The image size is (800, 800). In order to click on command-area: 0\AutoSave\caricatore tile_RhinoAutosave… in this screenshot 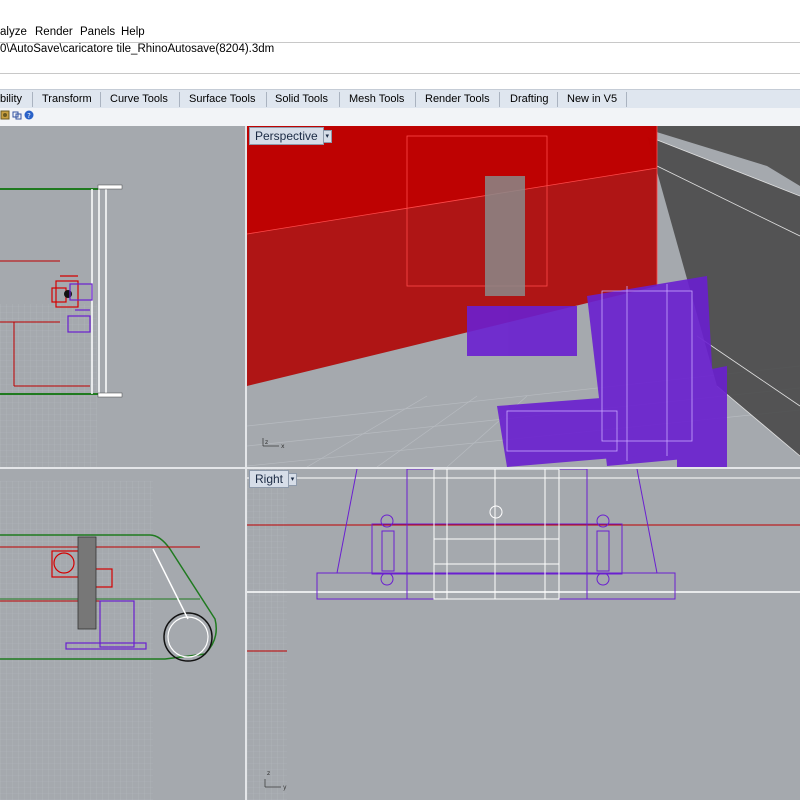, I will do `click(400, 58)`.